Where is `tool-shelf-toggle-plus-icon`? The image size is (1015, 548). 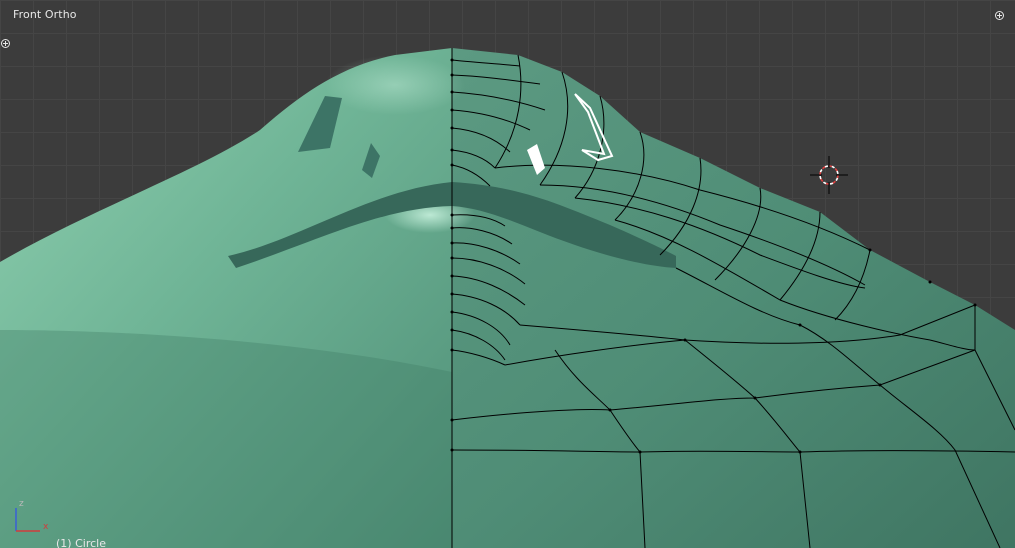 tool-shelf-toggle-plus-icon is located at coordinates (5, 43).